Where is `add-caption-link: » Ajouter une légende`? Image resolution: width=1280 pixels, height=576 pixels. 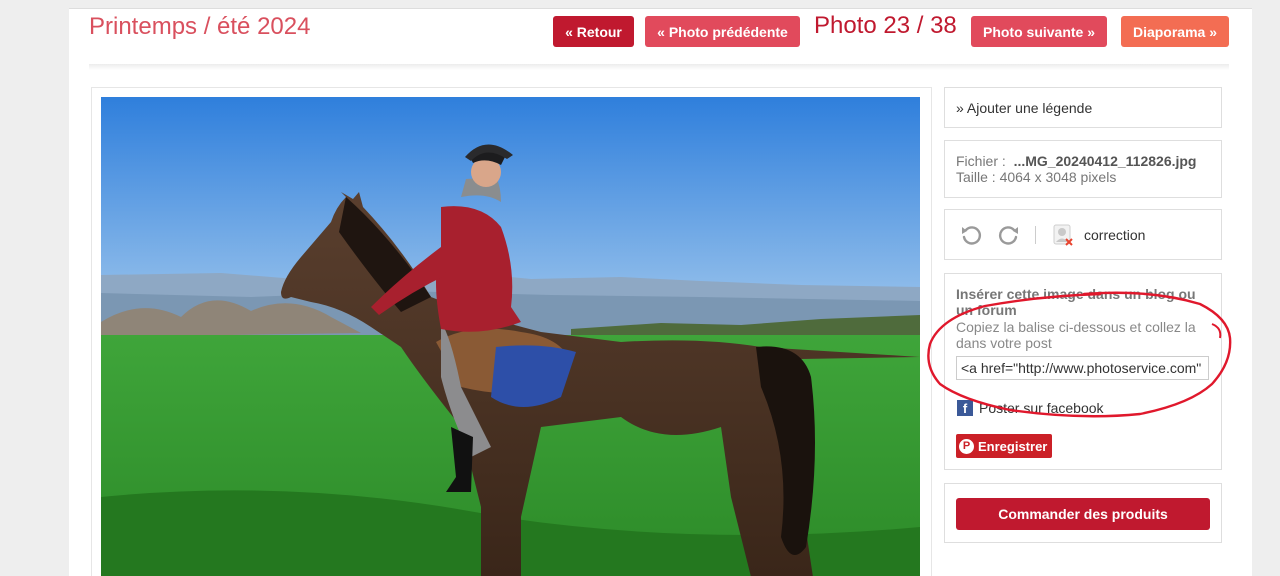 add-caption-link: » Ajouter une légende is located at coordinates (1024, 108).